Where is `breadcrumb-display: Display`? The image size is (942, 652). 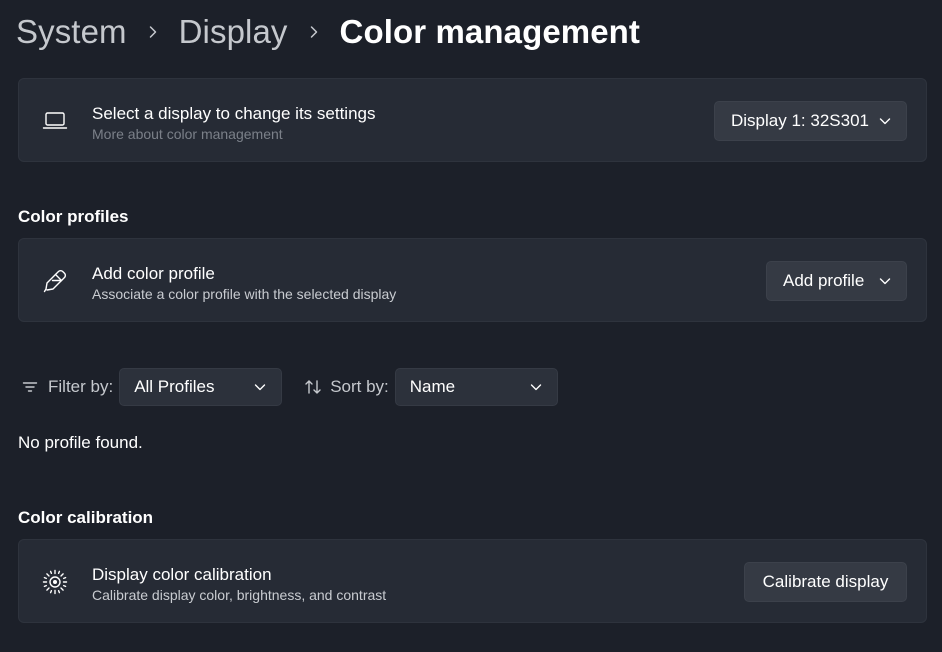 breadcrumb-display: Display is located at coordinates (233, 32).